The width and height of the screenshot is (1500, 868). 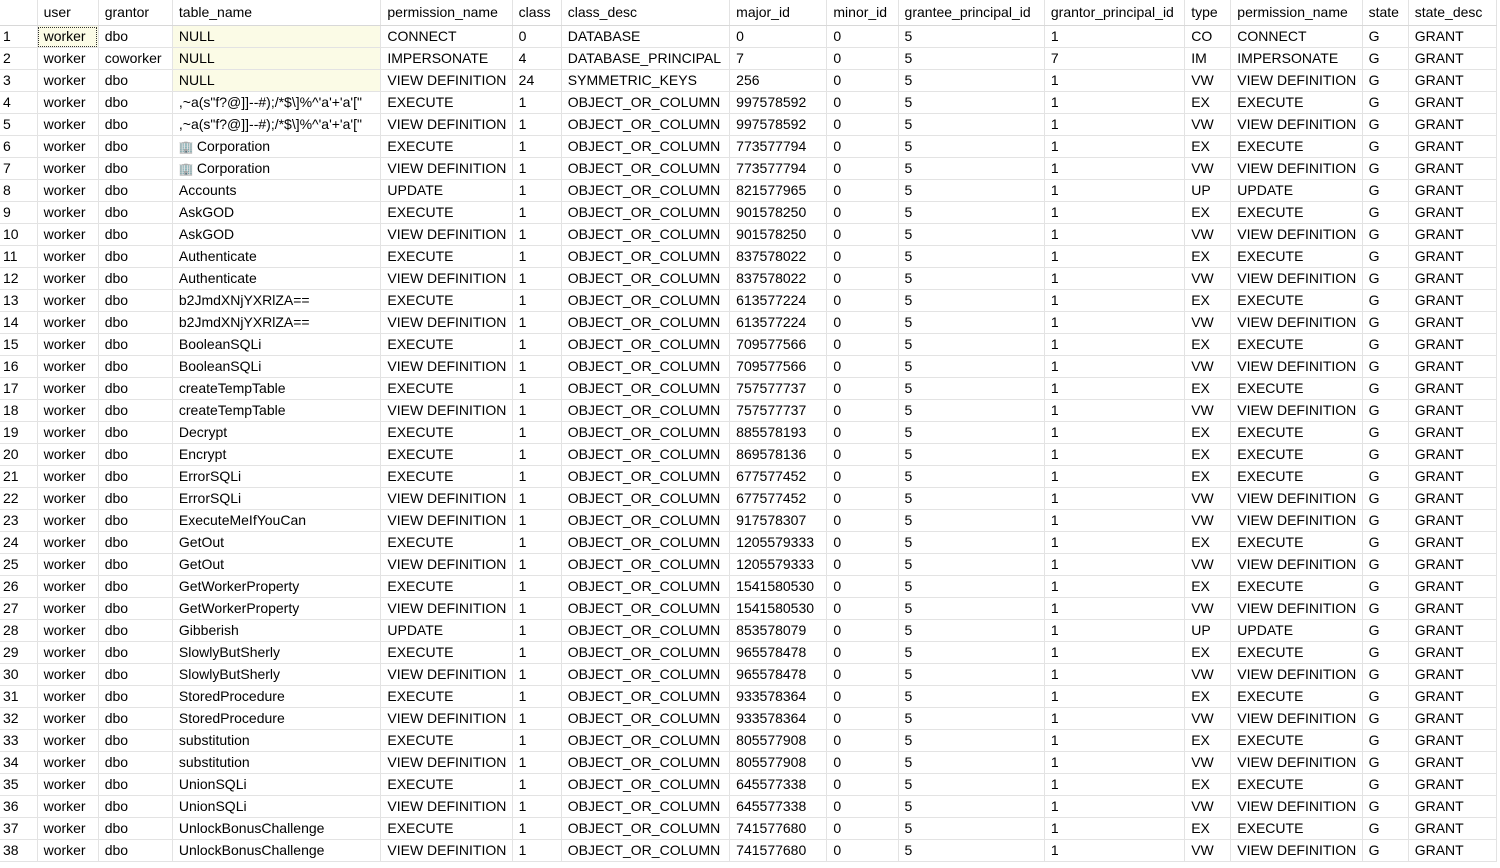 I want to click on grid-cell: BooleanSQLi, so click(x=277, y=366).